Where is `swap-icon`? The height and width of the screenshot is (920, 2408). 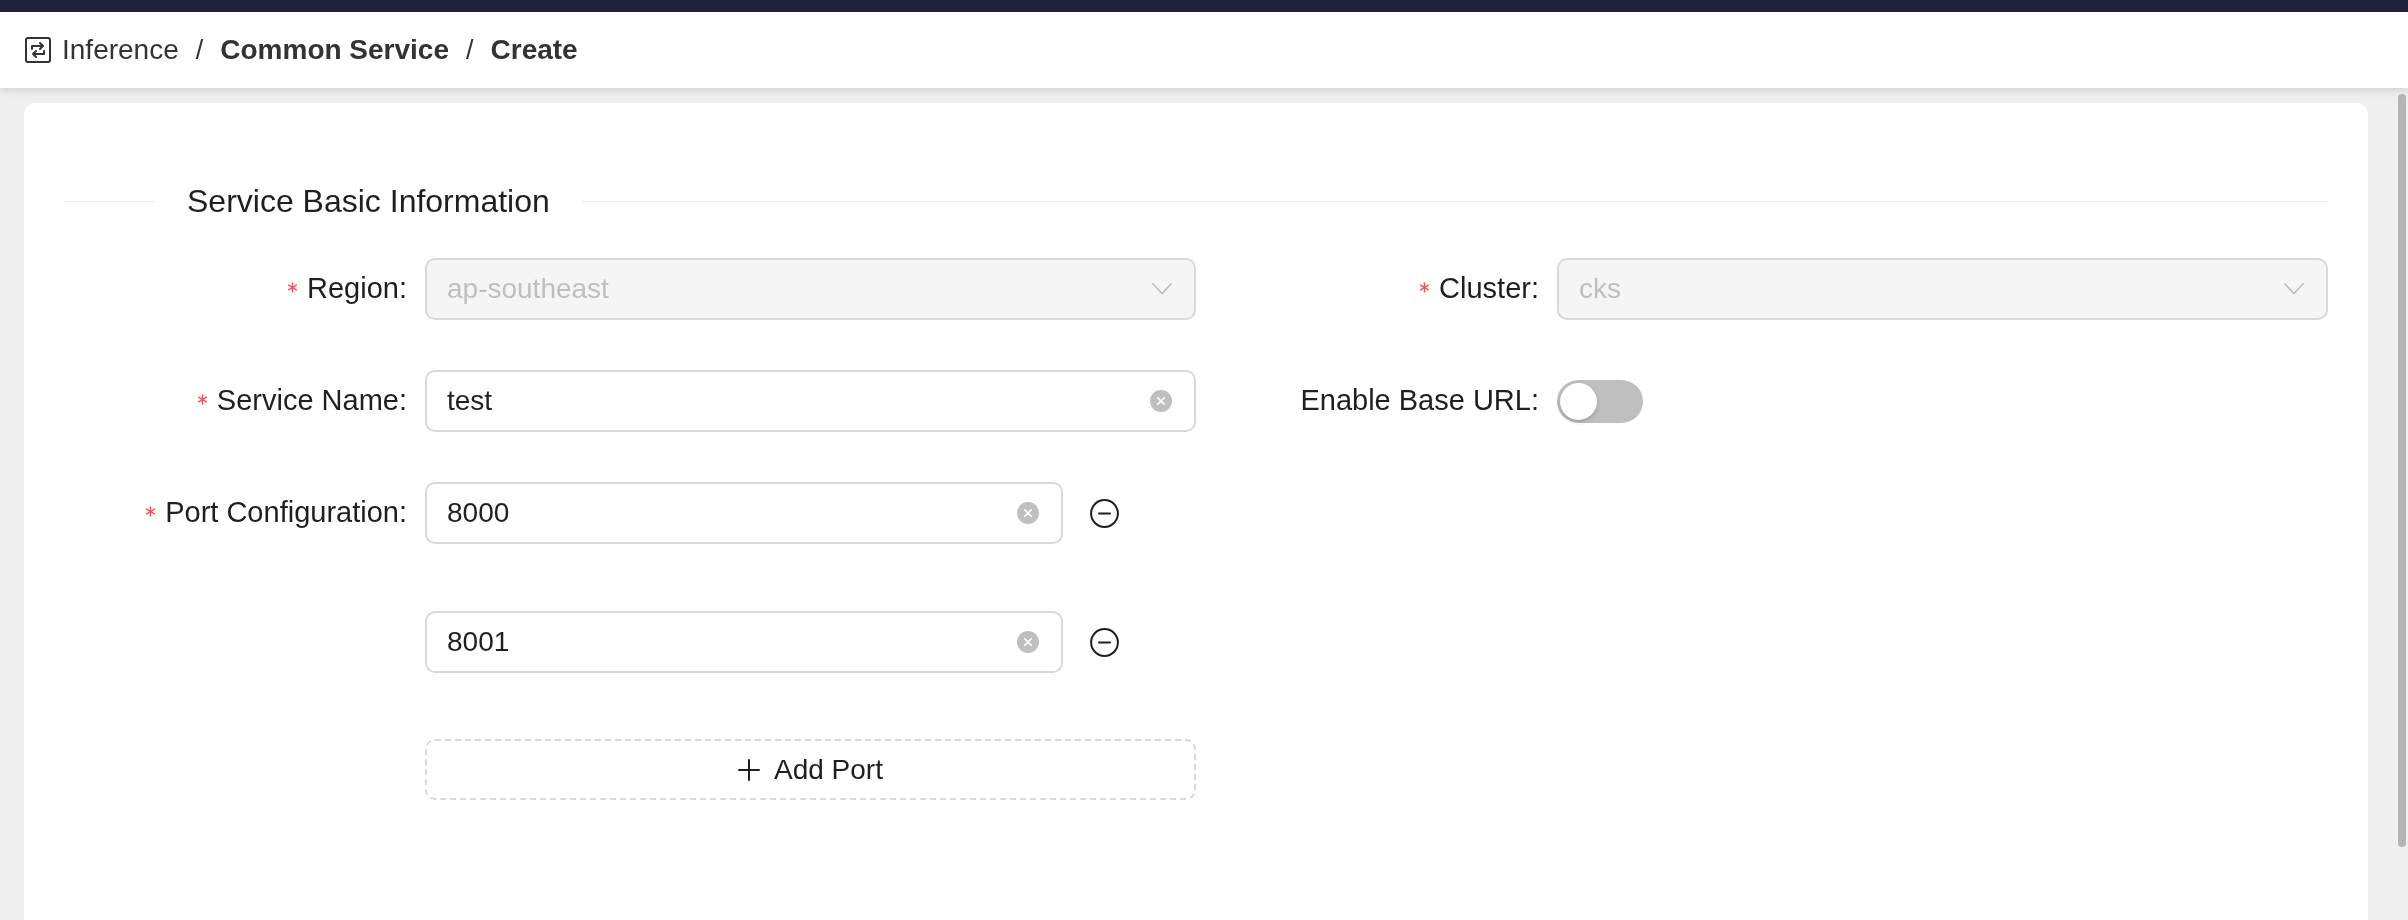 swap-icon is located at coordinates (38, 50).